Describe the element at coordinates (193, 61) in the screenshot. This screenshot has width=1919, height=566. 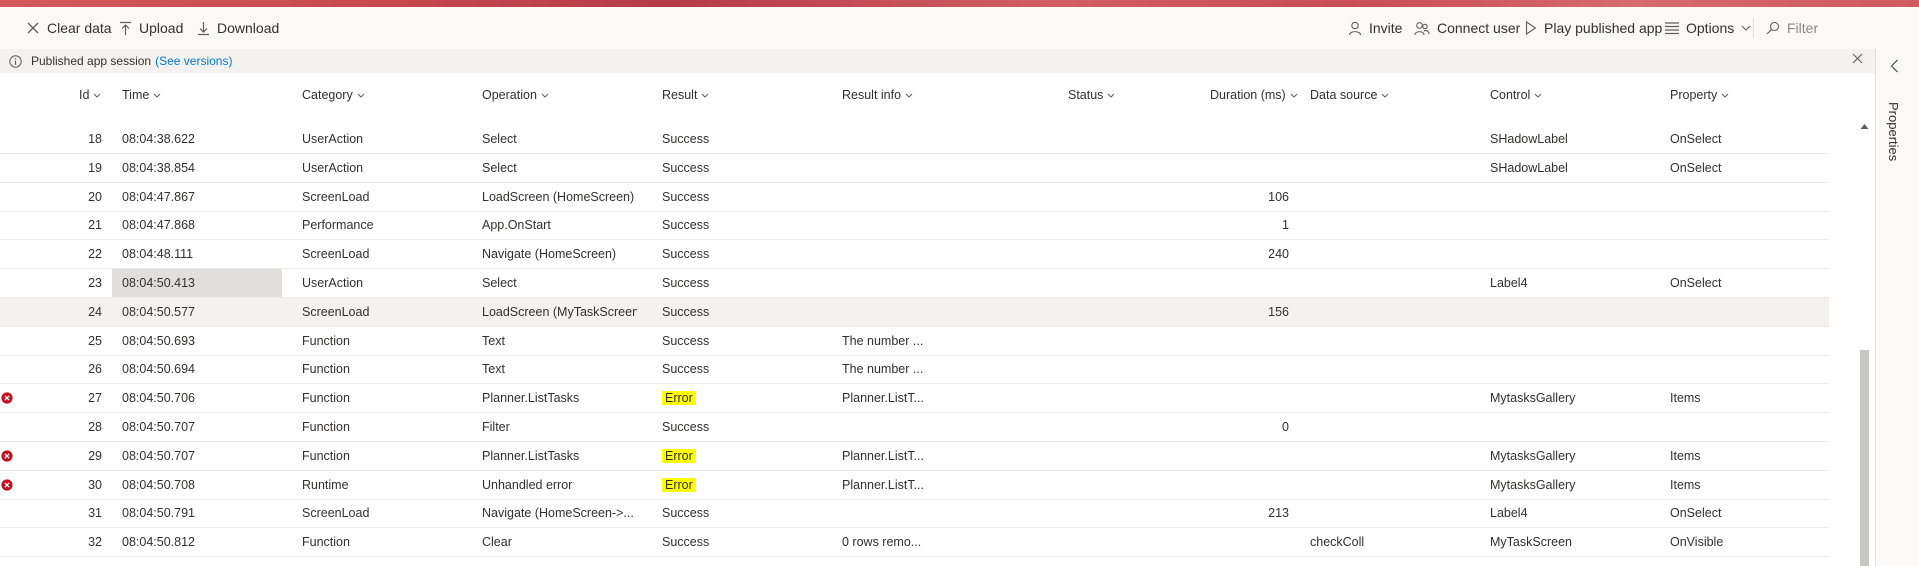
I see `see-versions-link: (See versions)` at that location.